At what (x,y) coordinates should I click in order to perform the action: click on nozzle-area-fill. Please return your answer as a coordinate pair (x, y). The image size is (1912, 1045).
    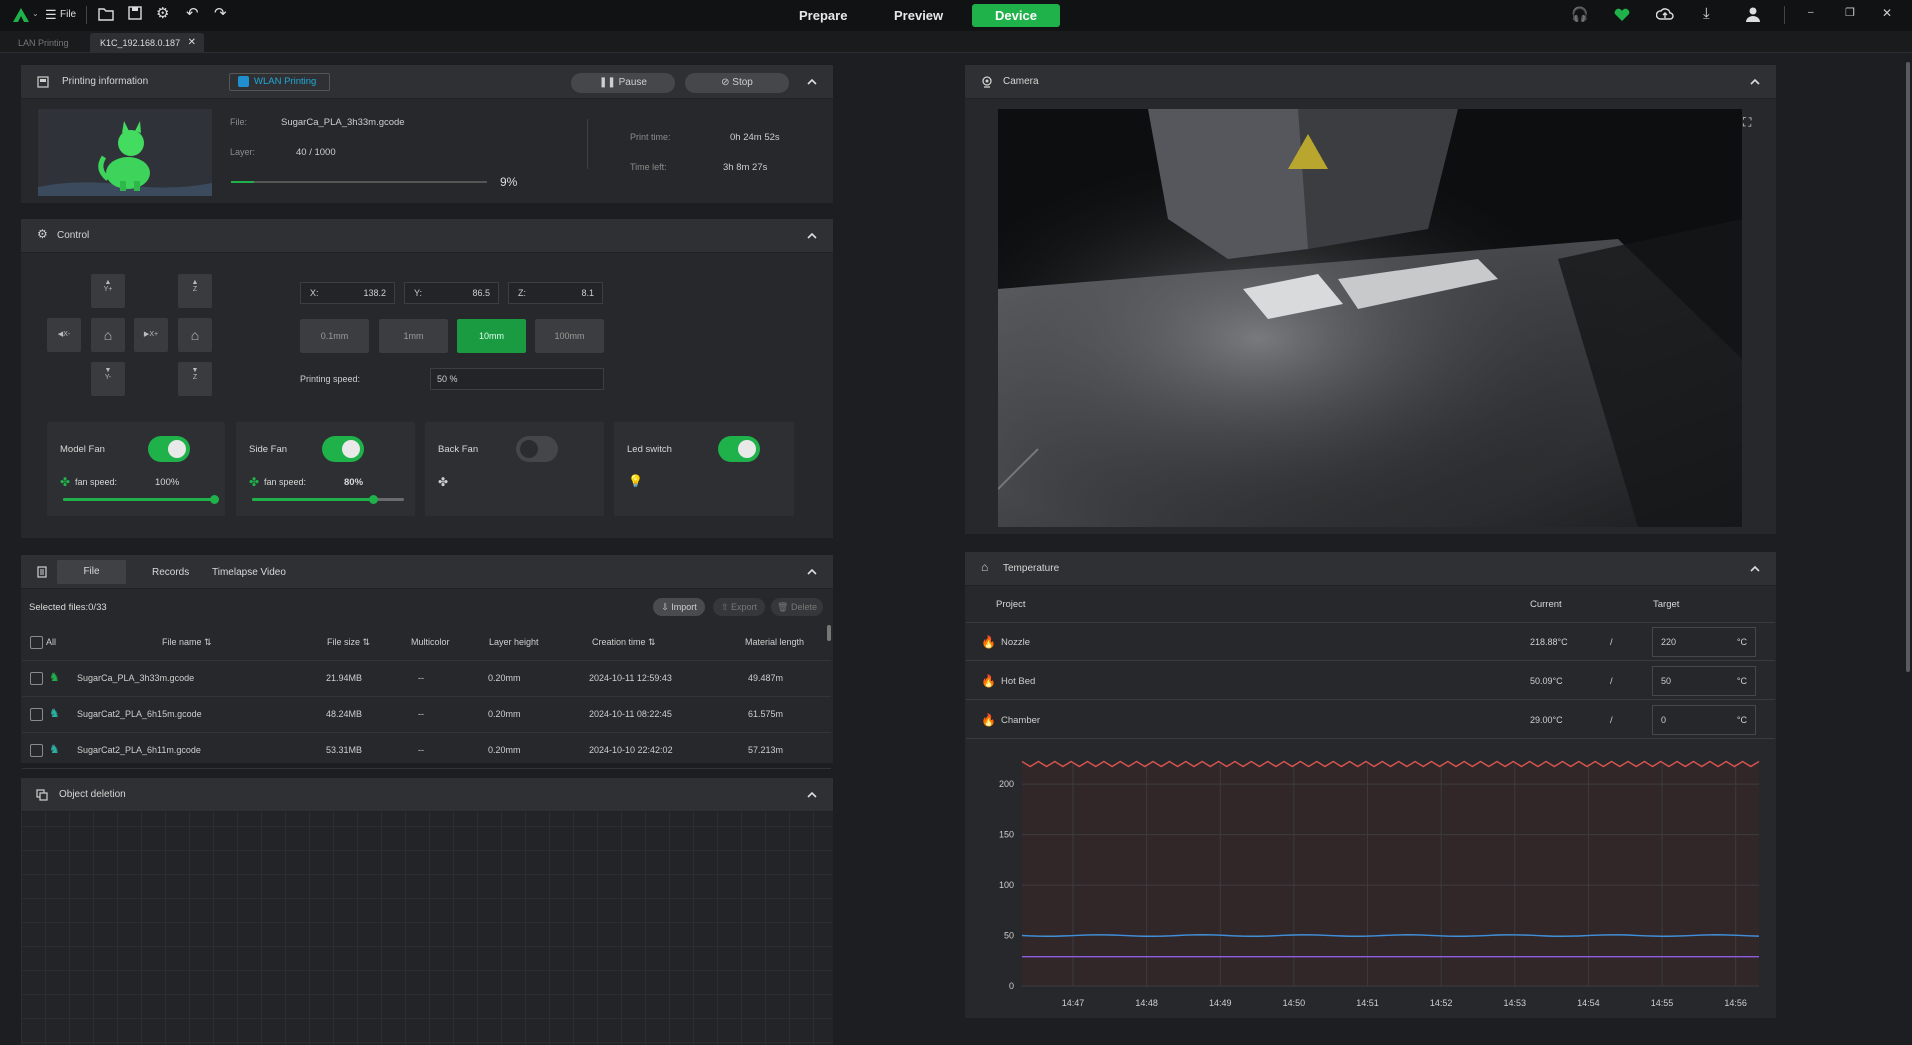
    Looking at the image, I should click on (1390, 875).